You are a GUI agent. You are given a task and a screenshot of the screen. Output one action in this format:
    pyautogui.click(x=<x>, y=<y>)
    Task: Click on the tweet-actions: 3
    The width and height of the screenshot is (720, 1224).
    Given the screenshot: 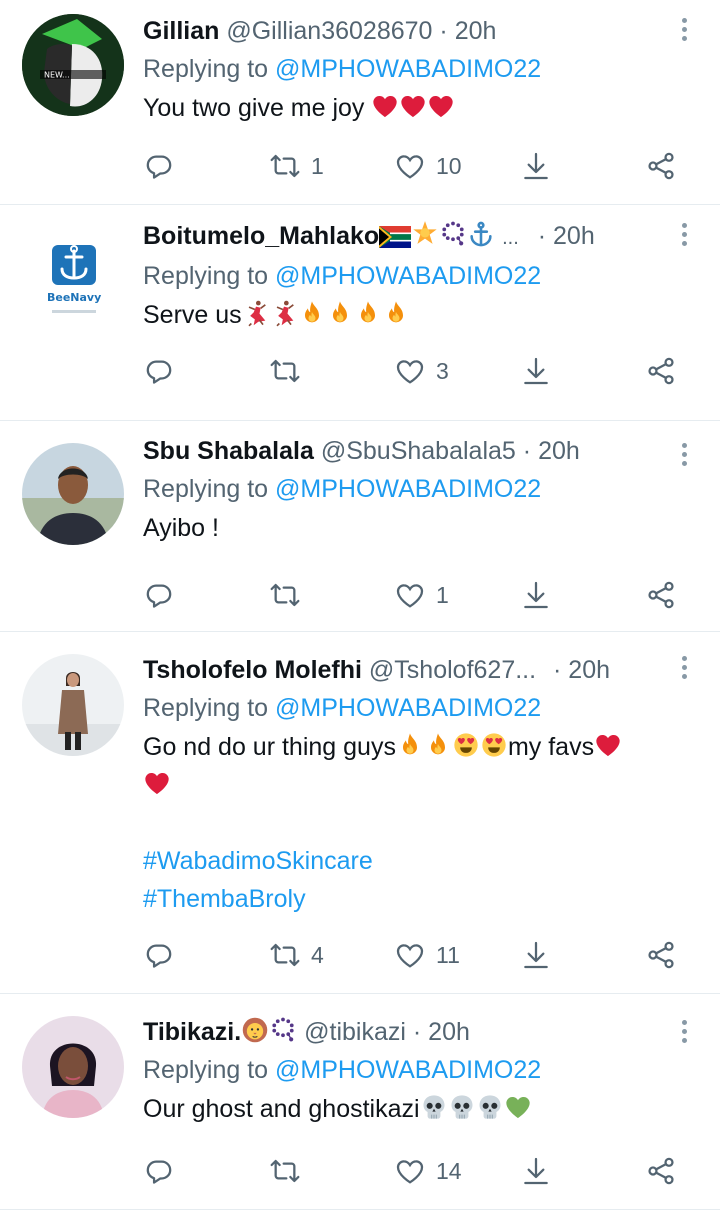 What is the action you would take?
    pyautogui.click(x=421, y=371)
    